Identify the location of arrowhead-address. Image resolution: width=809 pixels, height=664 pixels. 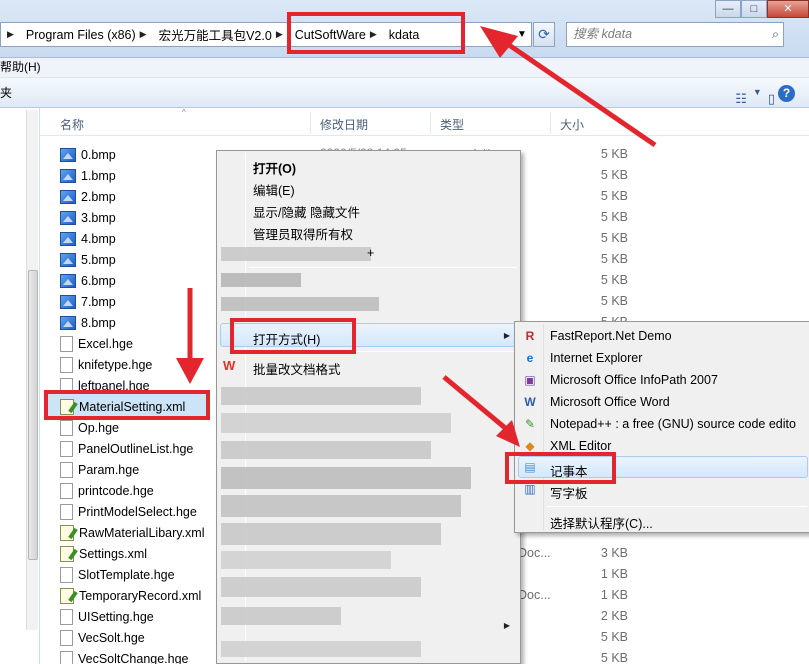
(499, 42).